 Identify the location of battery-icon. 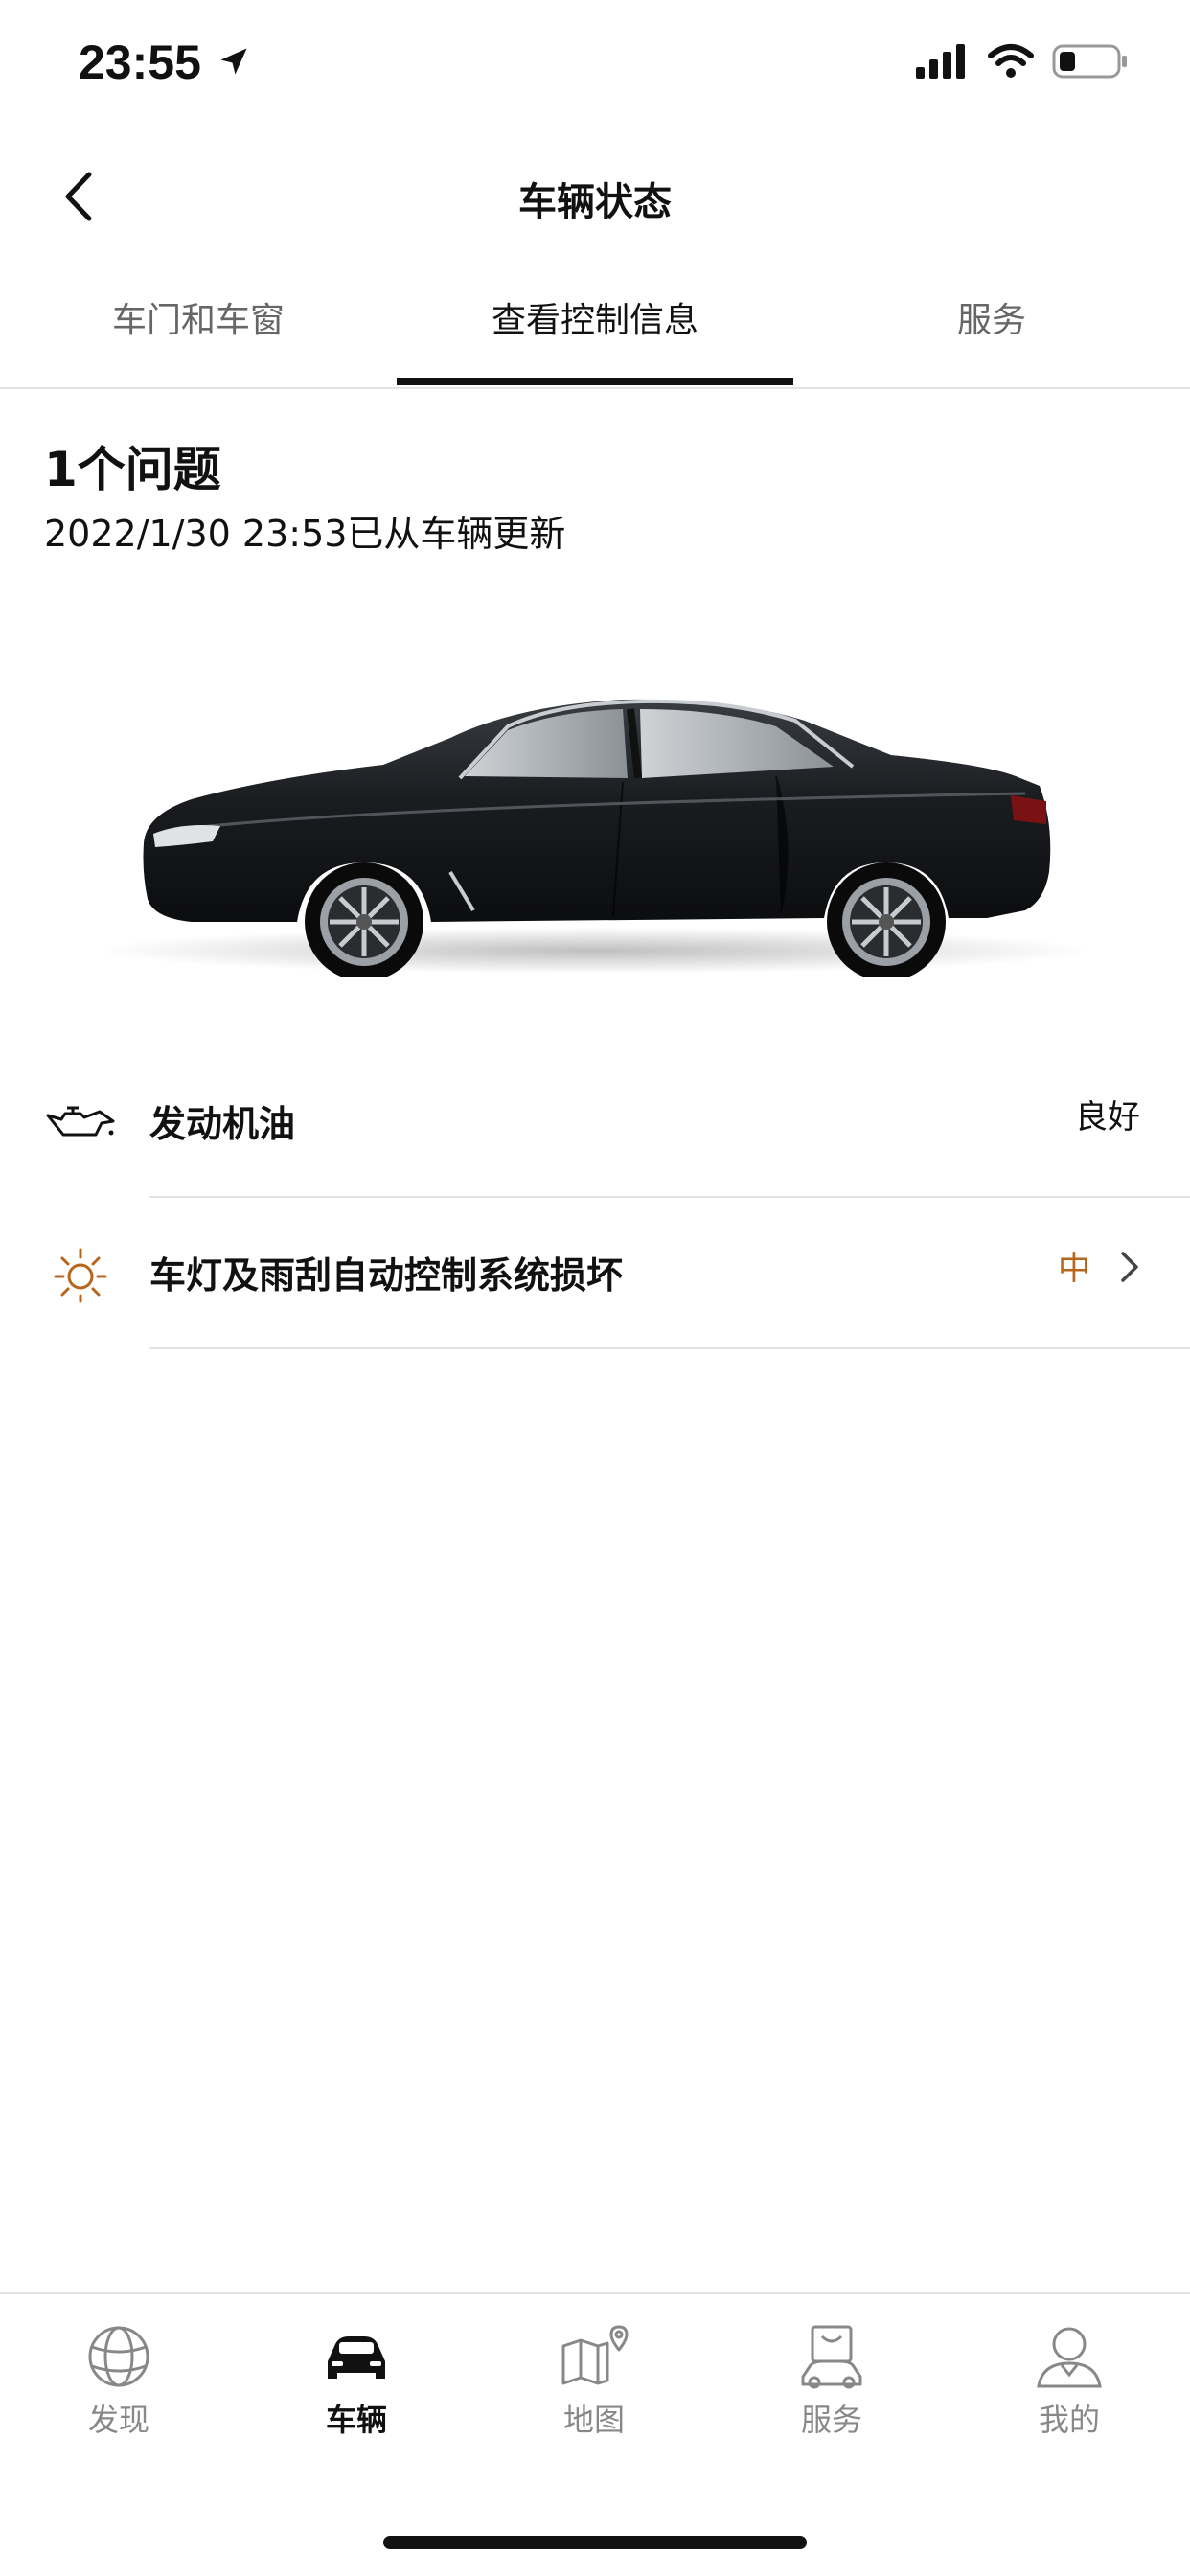
(1090, 62).